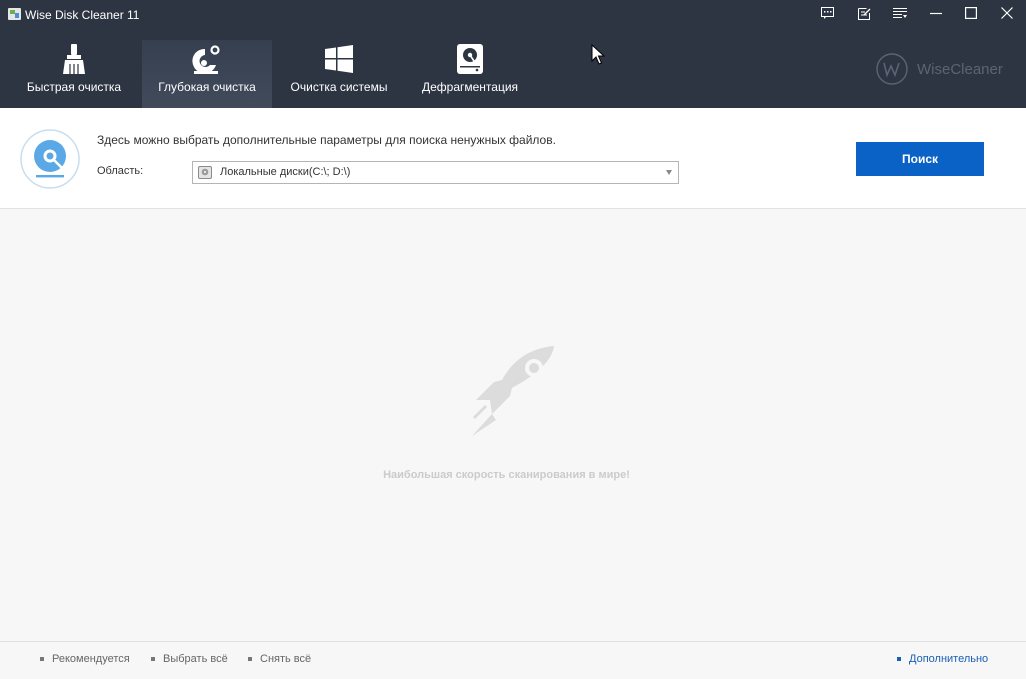 The height and width of the screenshot is (679, 1026). Describe the element at coordinates (339, 74) in the screenshot. I see `tab-system-clean: Очистка системы` at that location.